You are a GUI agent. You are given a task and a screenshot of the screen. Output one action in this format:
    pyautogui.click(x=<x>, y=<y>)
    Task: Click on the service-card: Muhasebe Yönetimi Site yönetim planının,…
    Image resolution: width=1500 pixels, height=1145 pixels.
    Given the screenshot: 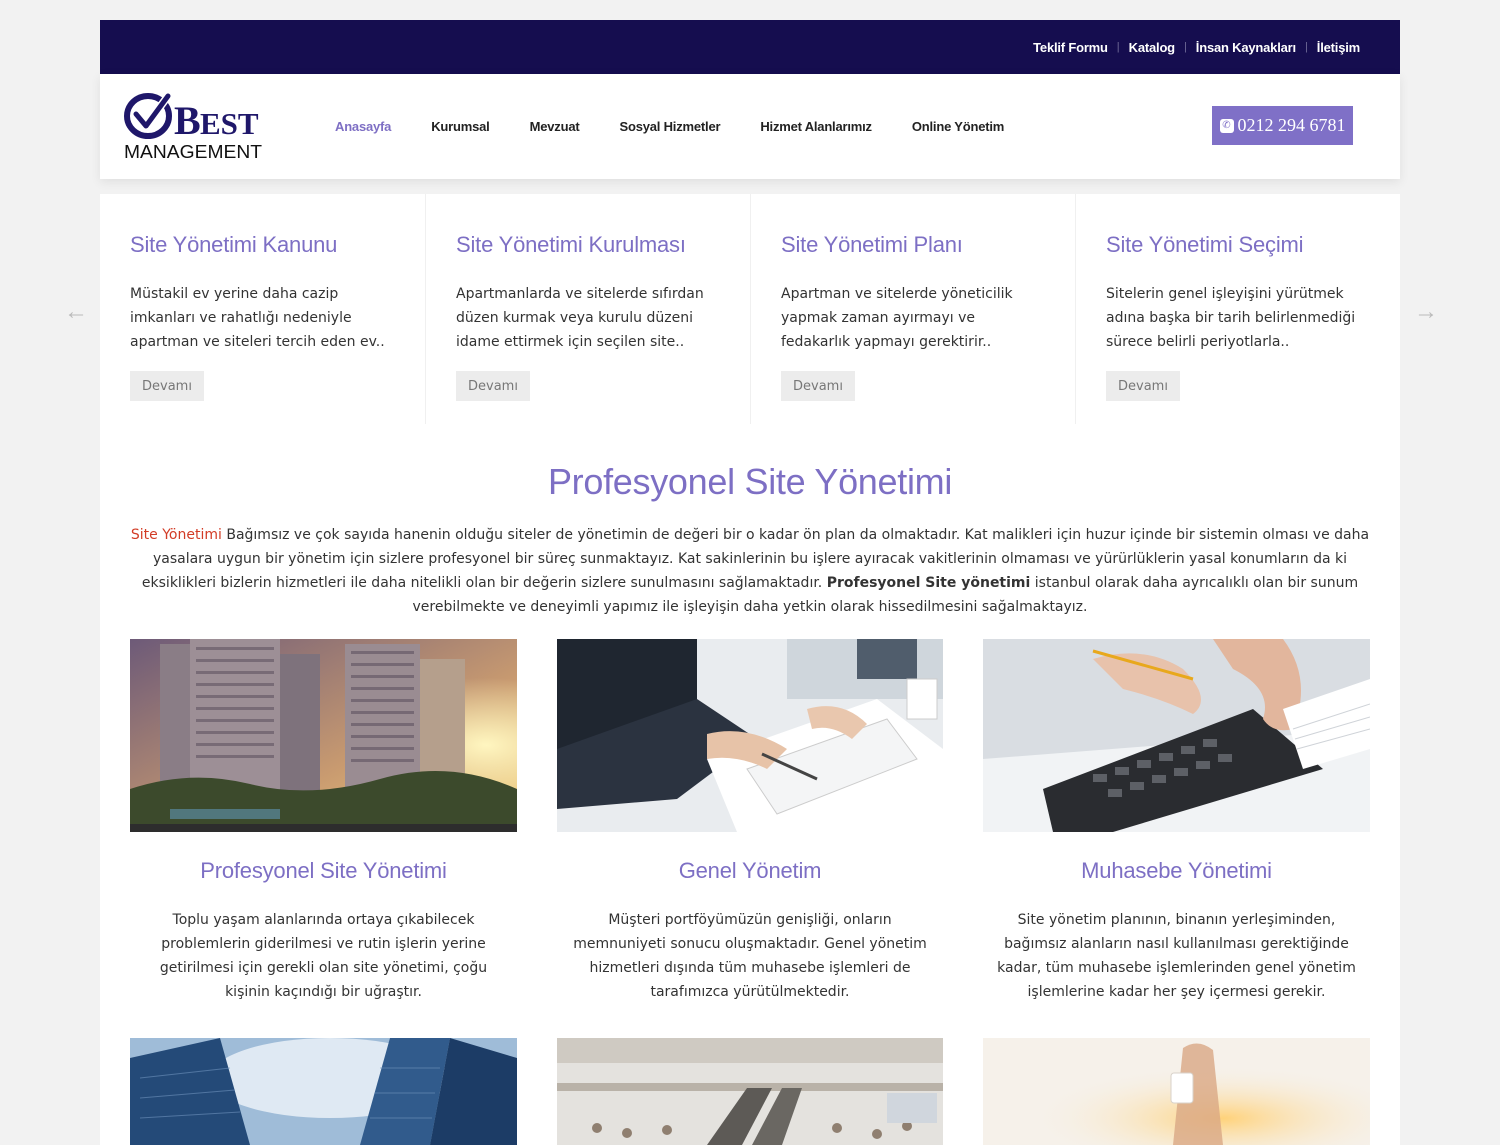 What is the action you would take?
    pyautogui.click(x=1176, y=821)
    